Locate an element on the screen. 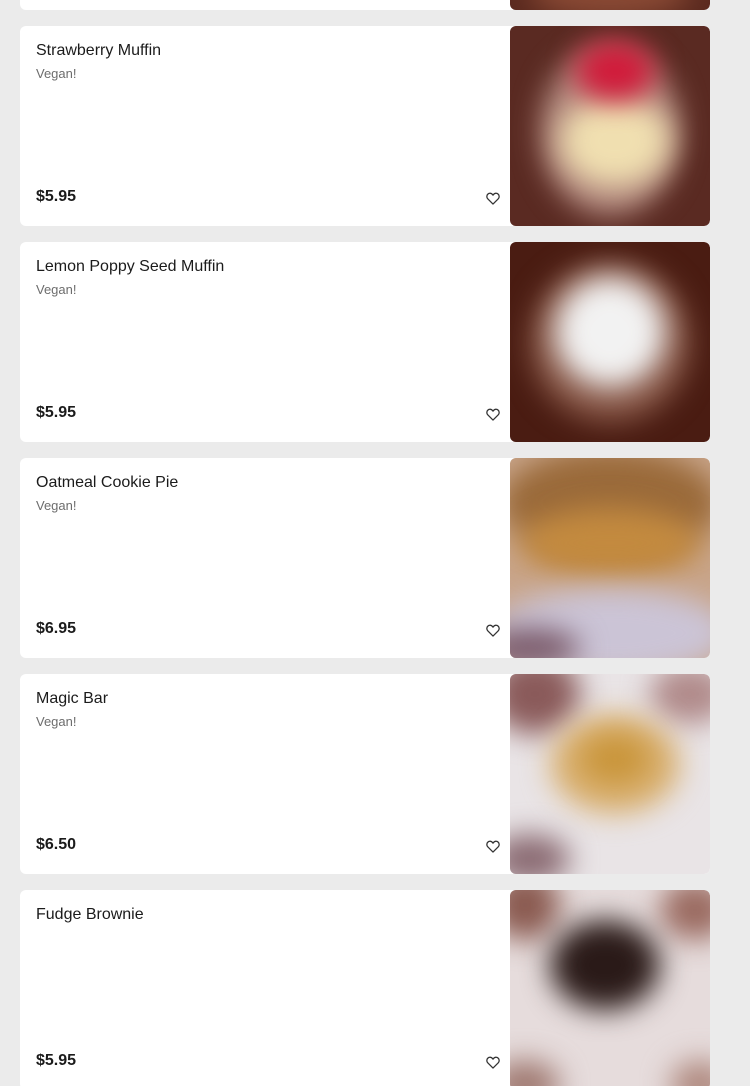 Image resolution: width=750 pixels, height=1086 pixels. item-name: Fudge Brownie is located at coordinates (90, 914).